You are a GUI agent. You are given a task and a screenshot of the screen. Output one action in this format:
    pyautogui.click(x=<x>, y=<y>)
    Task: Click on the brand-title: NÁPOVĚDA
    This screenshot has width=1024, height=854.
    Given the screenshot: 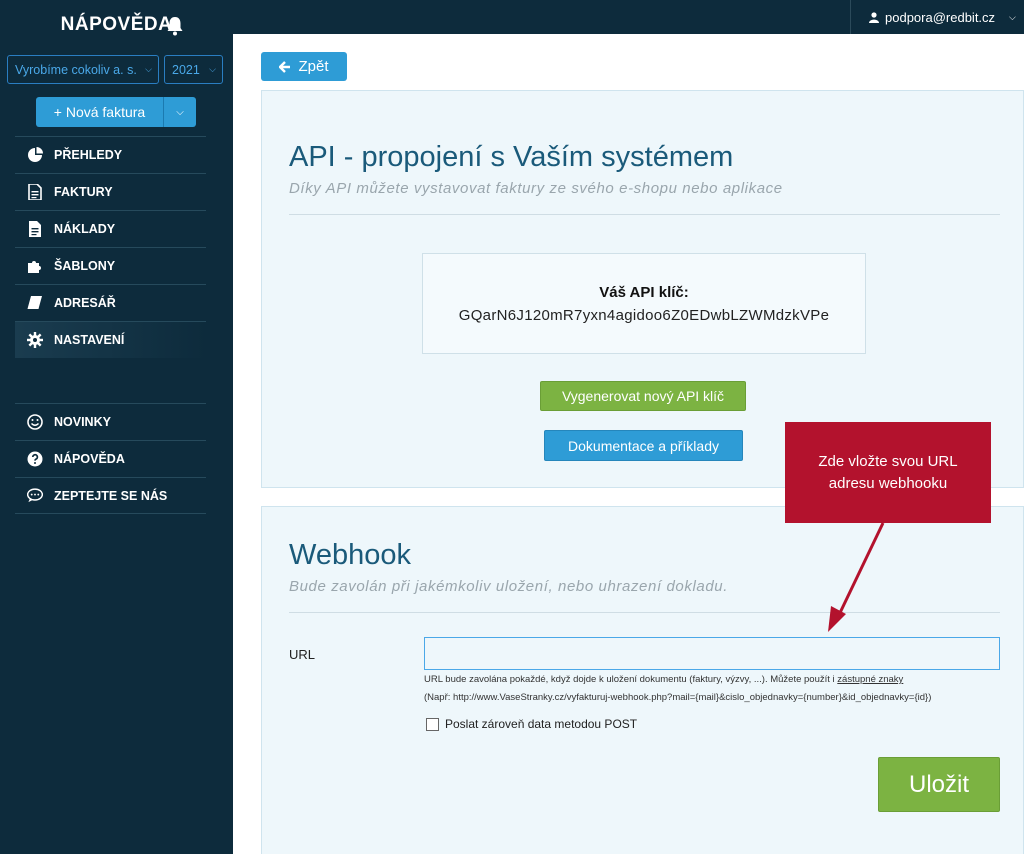 What is the action you would take?
    pyautogui.click(x=116, y=25)
    